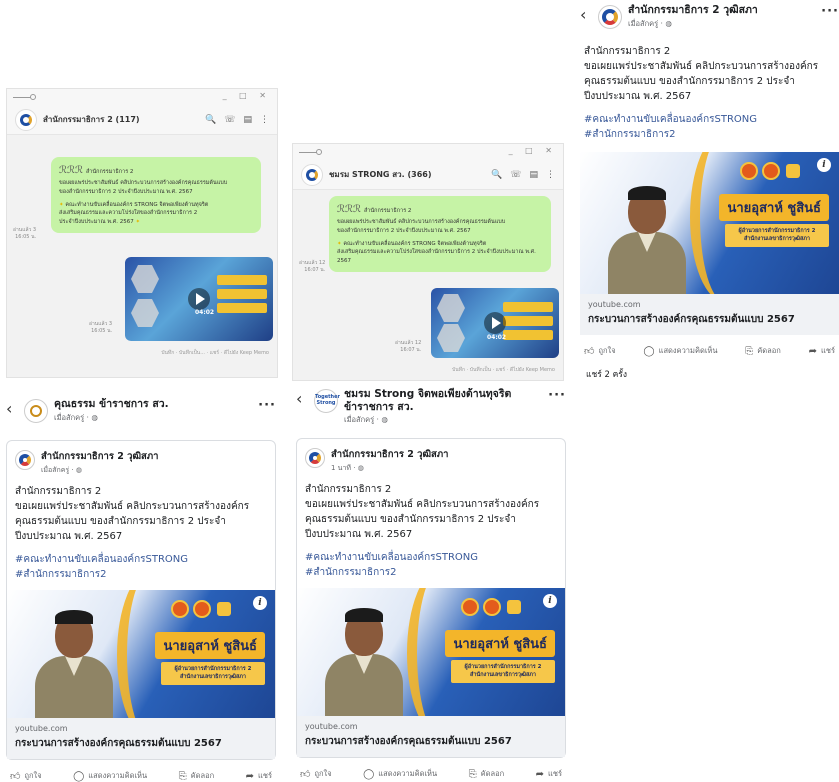 The image size is (839, 782). Describe the element at coordinates (721, 10) in the screenshot. I see `page-name: สำนักกรรมาธิการ 2 วุฒิสภา` at that location.